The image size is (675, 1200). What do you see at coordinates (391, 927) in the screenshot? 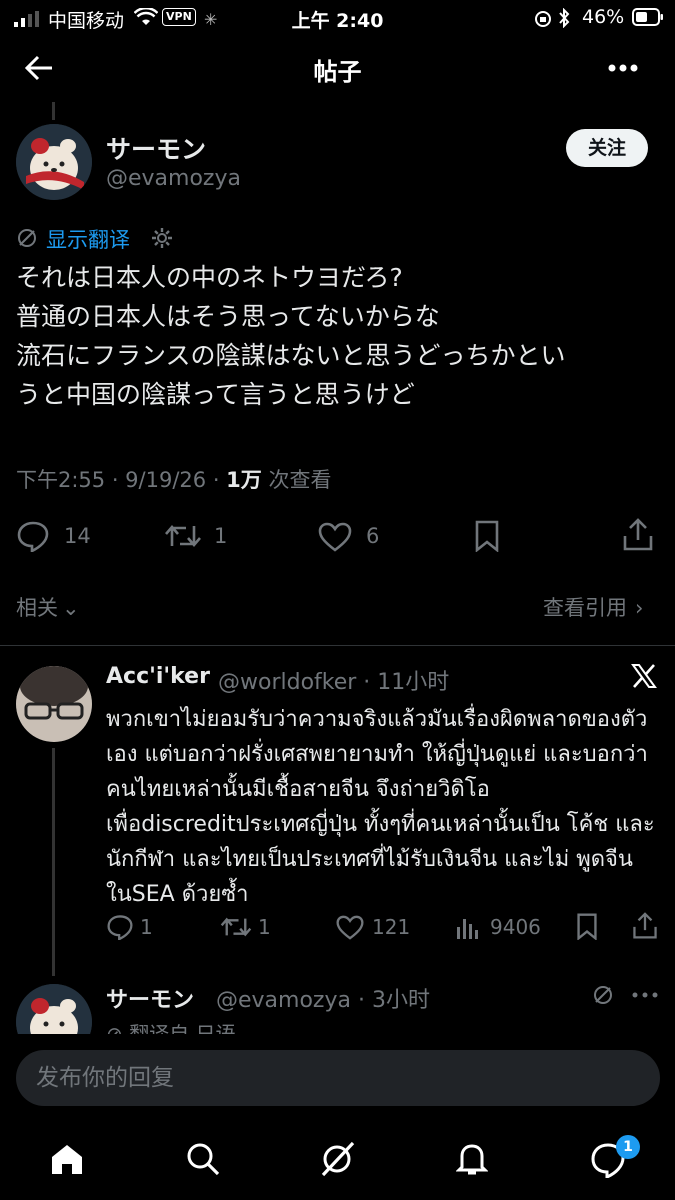
I see `reply-like-count: 121` at bounding box center [391, 927].